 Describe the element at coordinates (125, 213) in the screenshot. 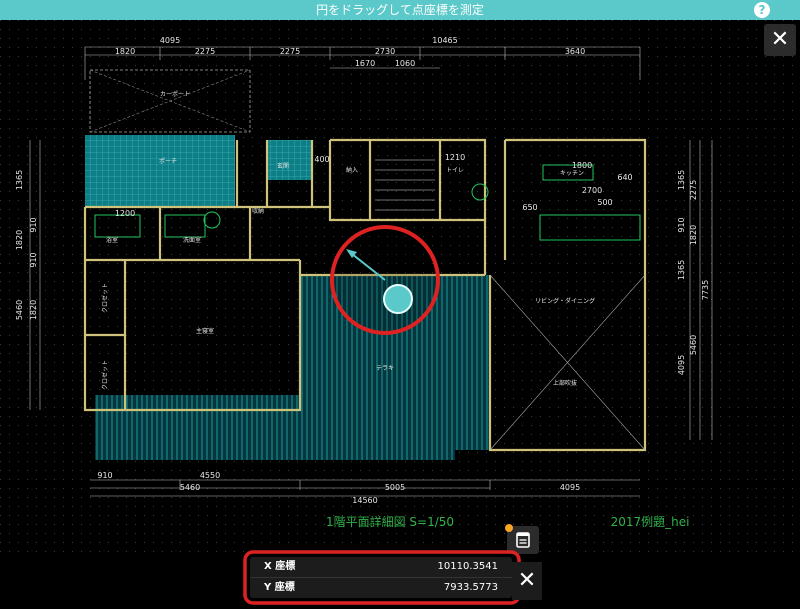

I see `svg-text: 1200` at that location.